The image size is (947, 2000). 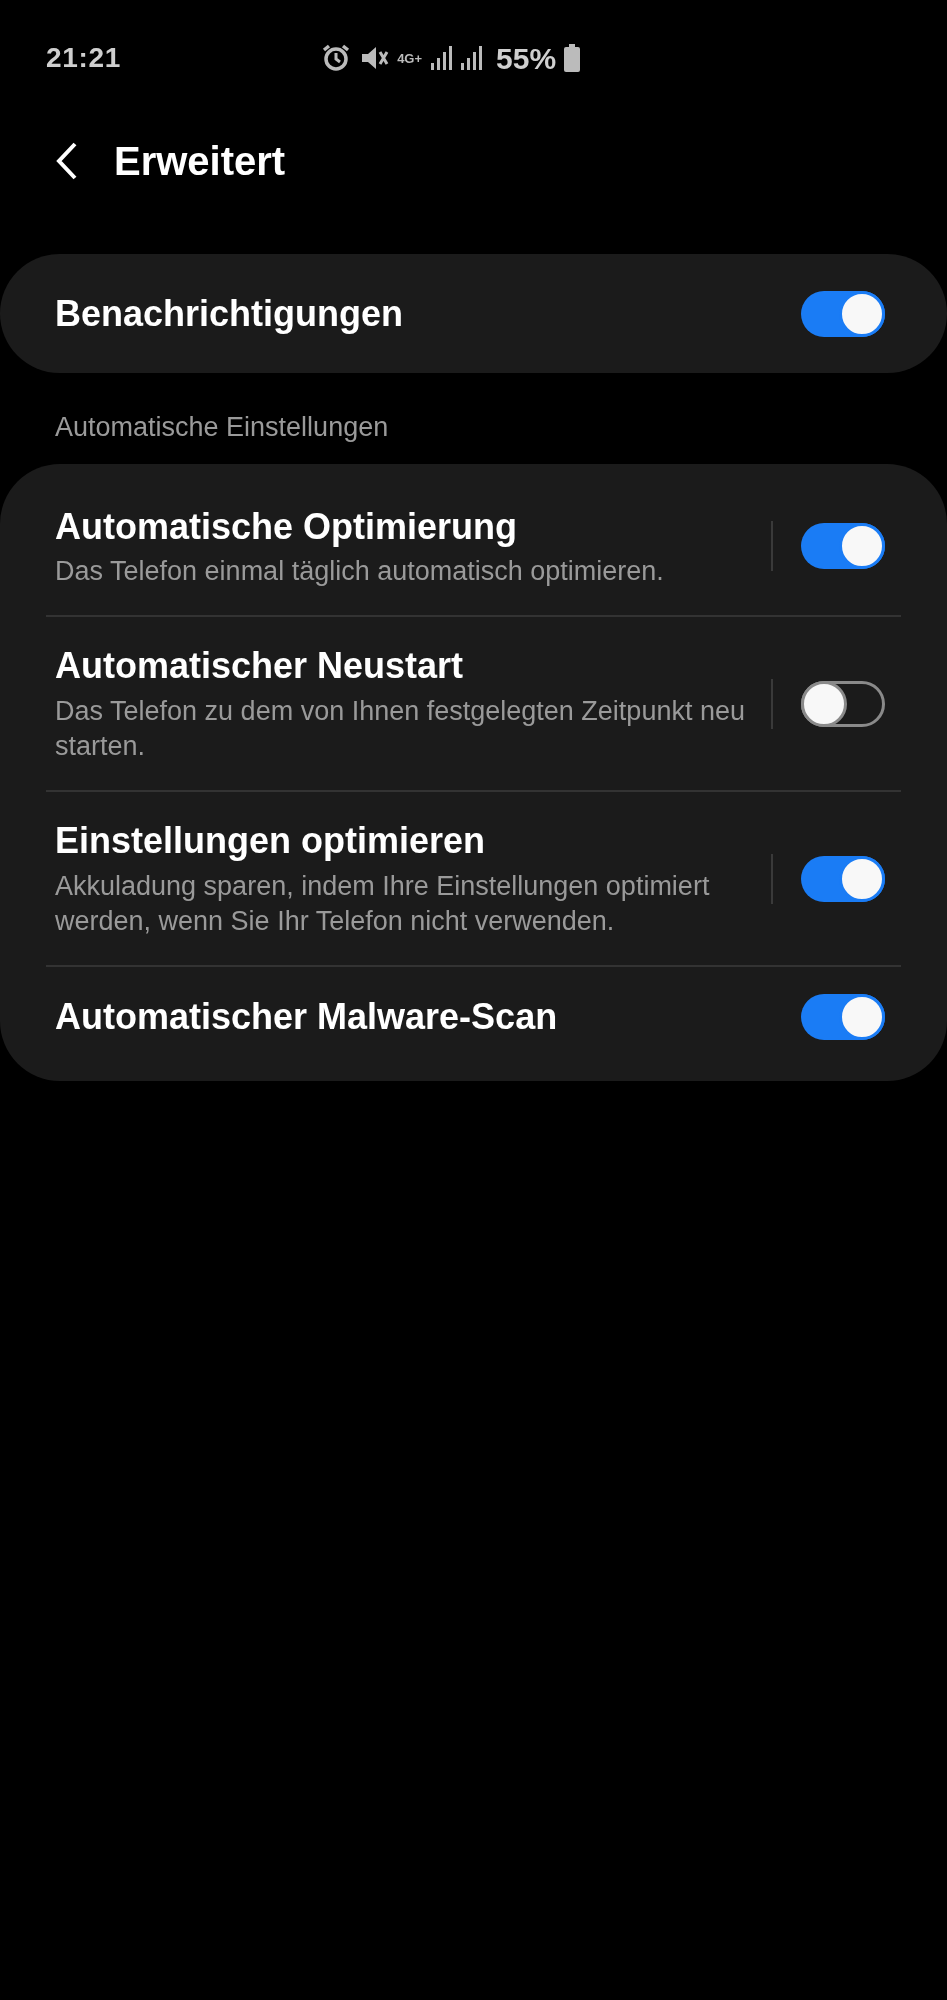 What do you see at coordinates (383, 904) in the screenshot?
I see `setting-description: Akkuladung sparen, indem Ihre Einstellungen optimiert werden, wenn Sie Ihr Telefon nicht verwenden.` at bounding box center [383, 904].